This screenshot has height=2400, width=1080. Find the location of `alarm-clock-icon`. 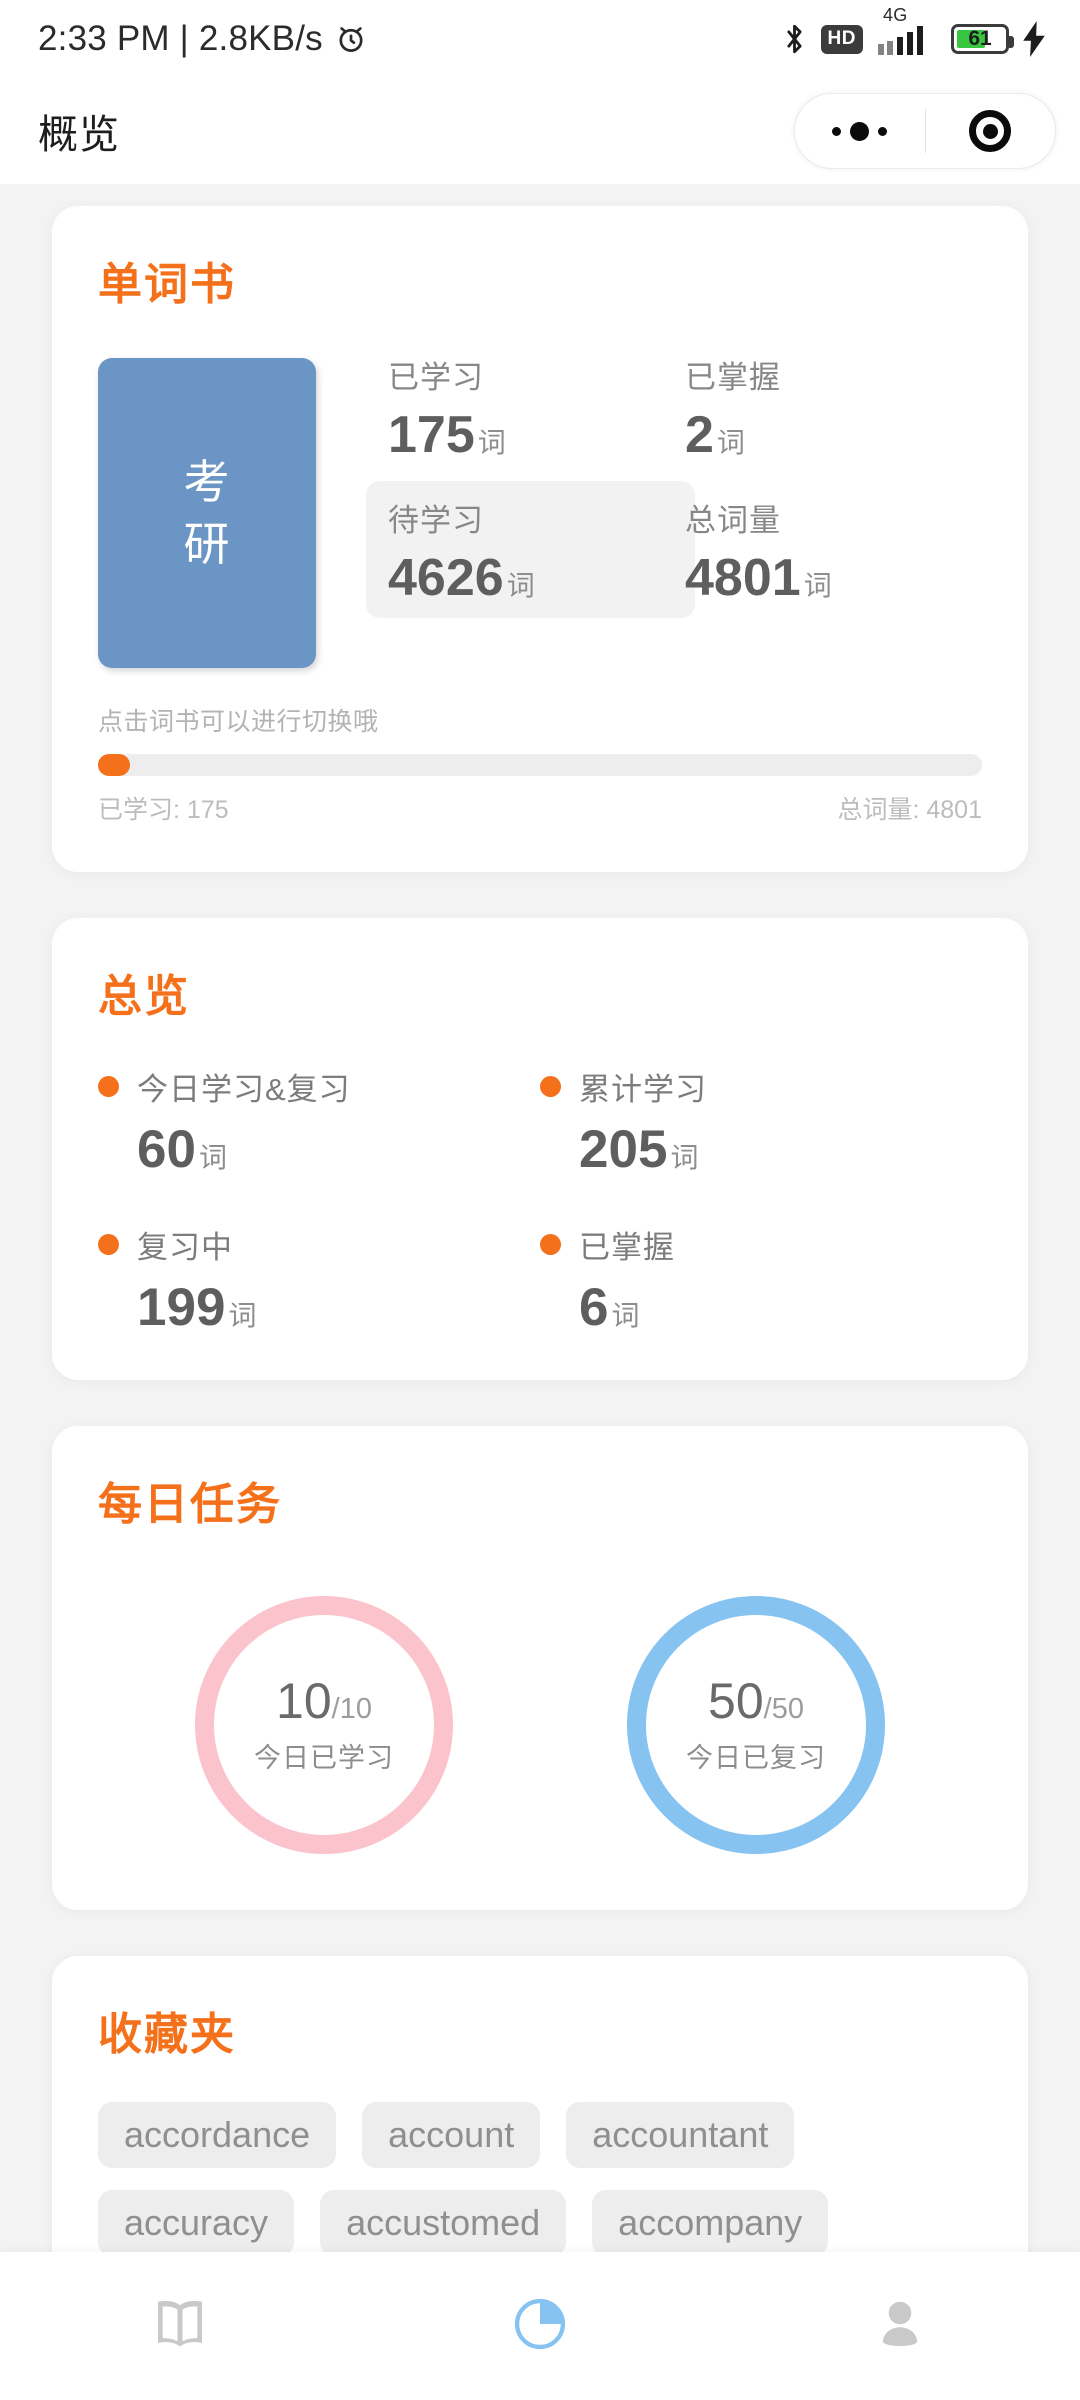

alarm-clock-icon is located at coordinates (351, 39).